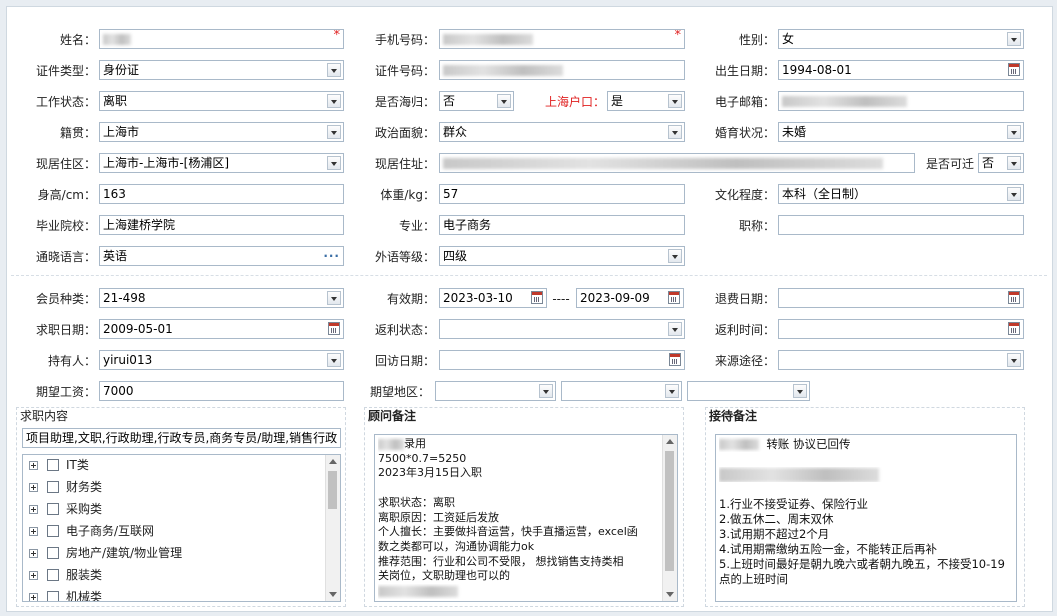 The height and width of the screenshot is (616, 1057). Describe the element at coordinates (793, 504) in the screenshot. I see `note-line: 1.行业不接受证券、保险行业` at that location.